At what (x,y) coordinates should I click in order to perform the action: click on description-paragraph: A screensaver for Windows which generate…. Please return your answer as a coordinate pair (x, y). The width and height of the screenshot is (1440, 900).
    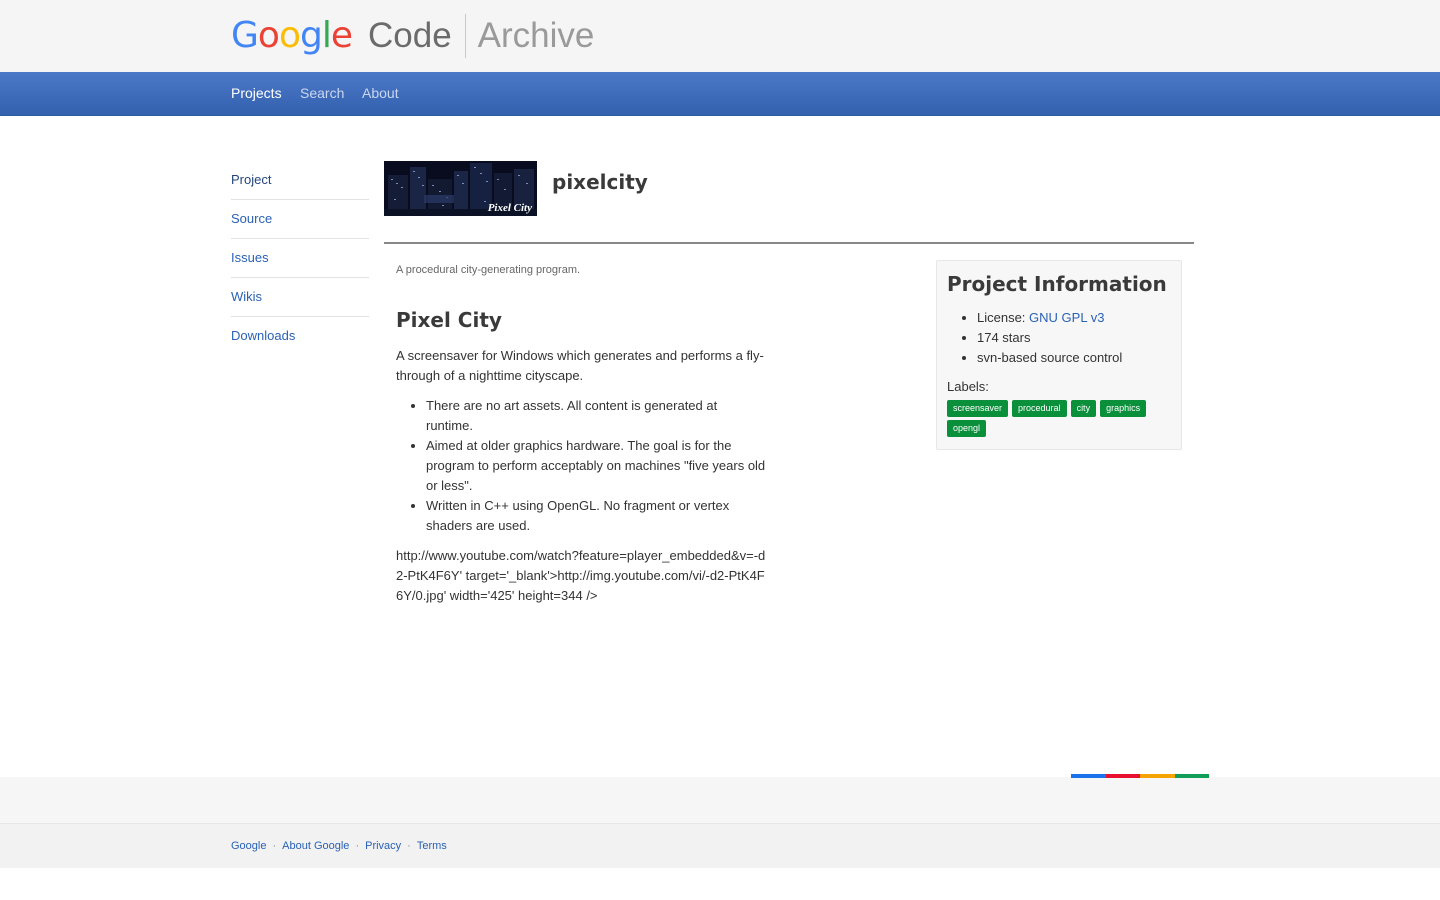
    Looking at the image, I should click on (580, 365).